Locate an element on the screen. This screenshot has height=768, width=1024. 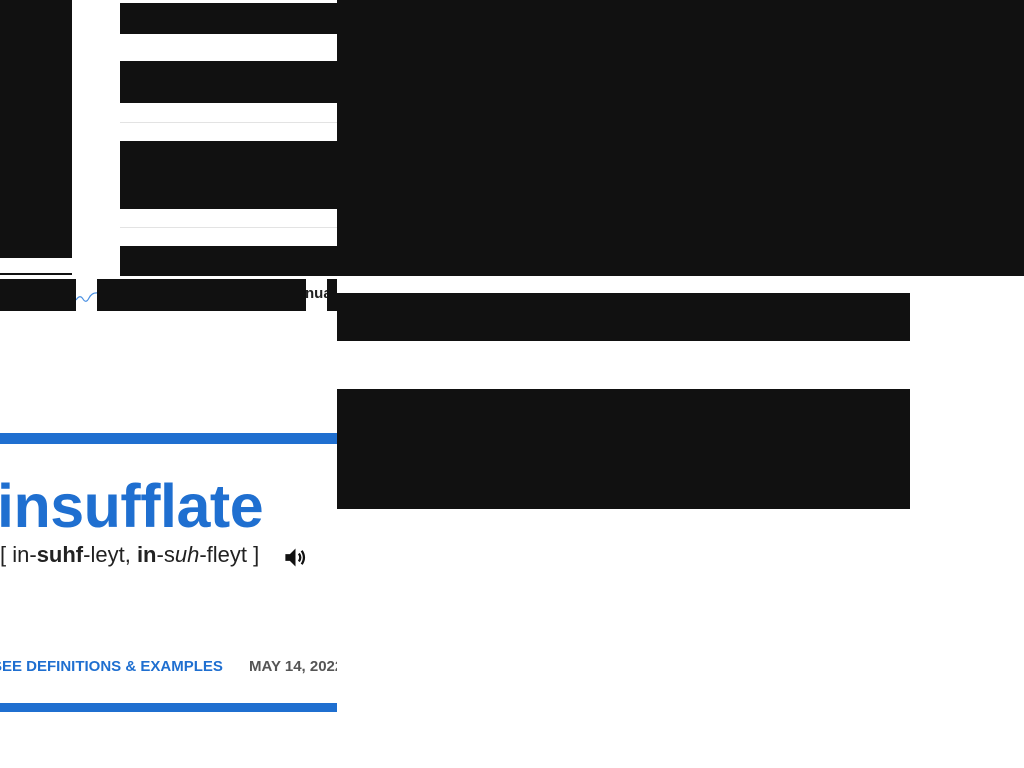
headword: insufflate is located at coordinates (132, 506).